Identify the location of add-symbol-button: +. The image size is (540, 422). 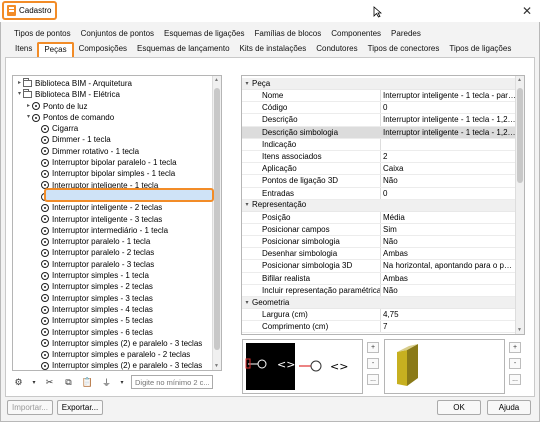
(373, 347).